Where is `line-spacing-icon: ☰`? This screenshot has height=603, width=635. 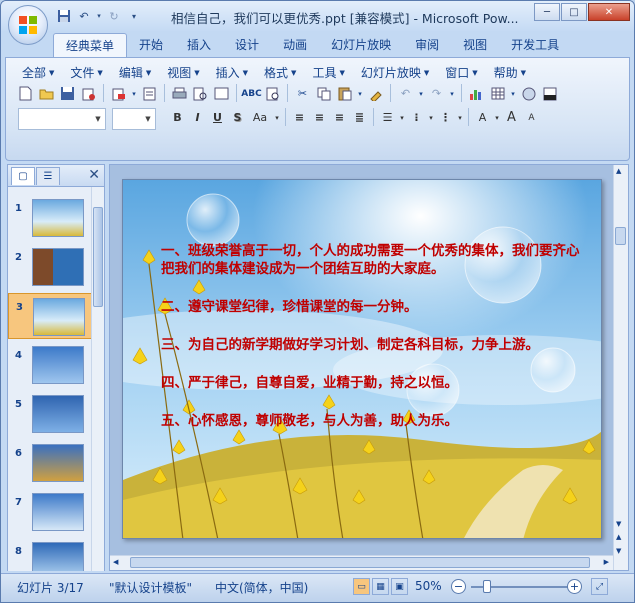 line-spacing-icon: ☰ is located at coordinates (387, 117).